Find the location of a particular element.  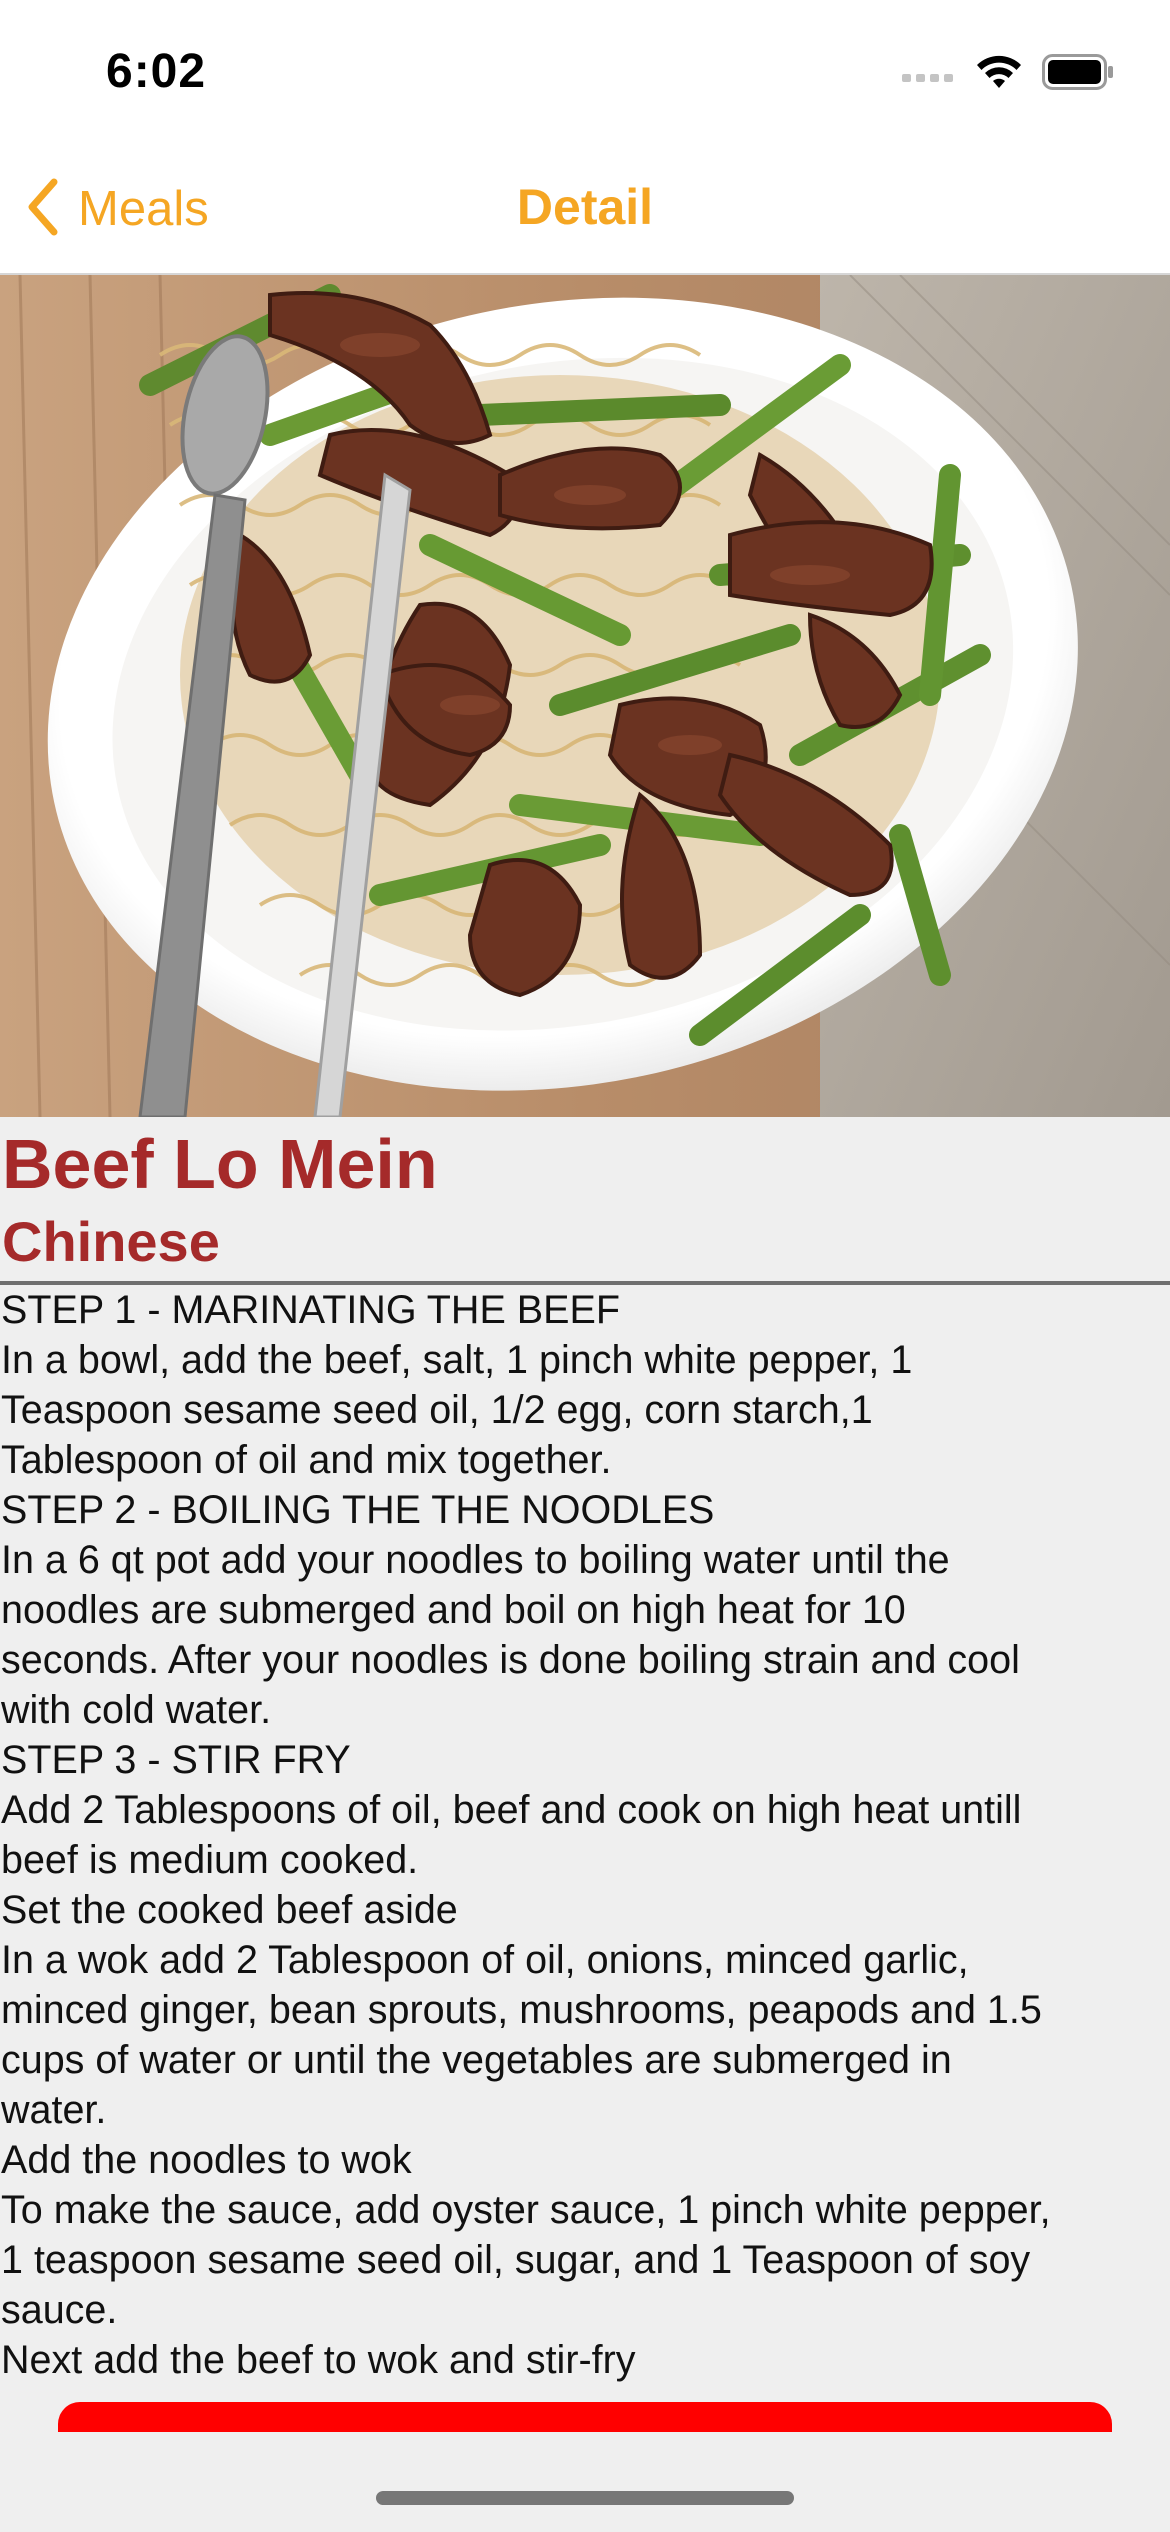

bottom-action-button is located at coordinates (585, 2417).